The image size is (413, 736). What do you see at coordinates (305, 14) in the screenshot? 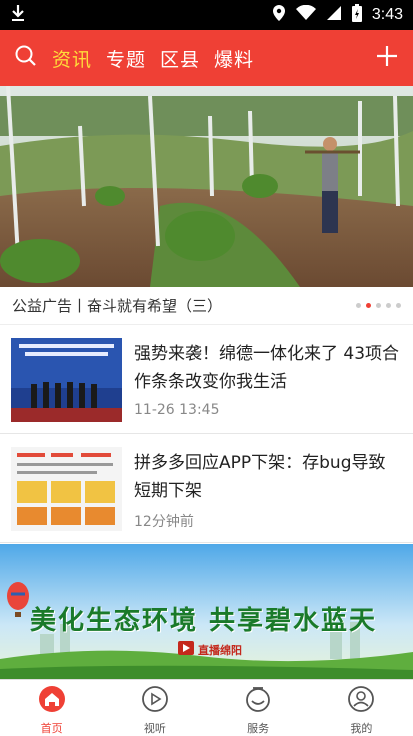
I see `wifi-icon` at bounding box center [305, 14].